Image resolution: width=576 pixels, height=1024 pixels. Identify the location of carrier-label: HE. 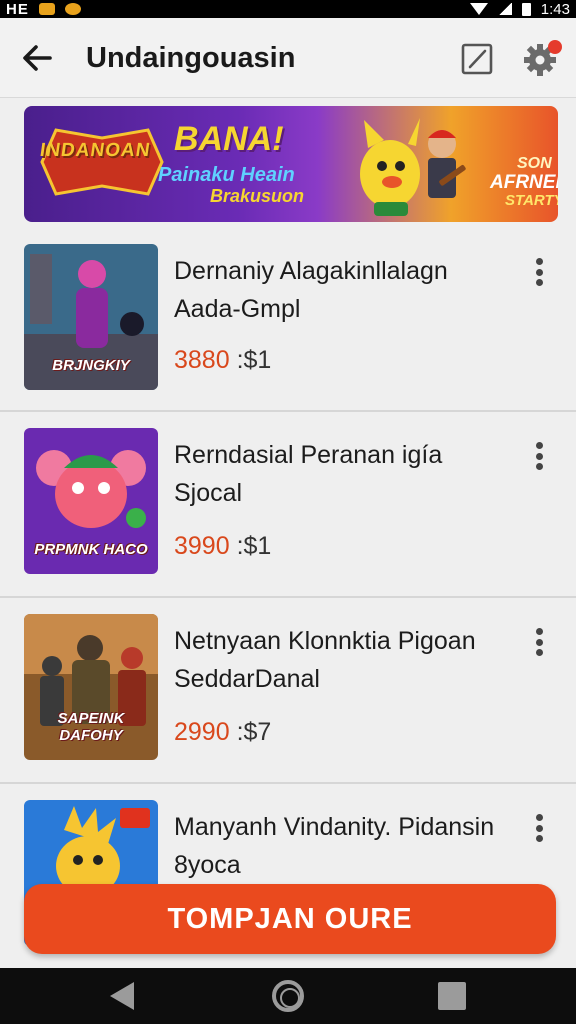
(17, 9).